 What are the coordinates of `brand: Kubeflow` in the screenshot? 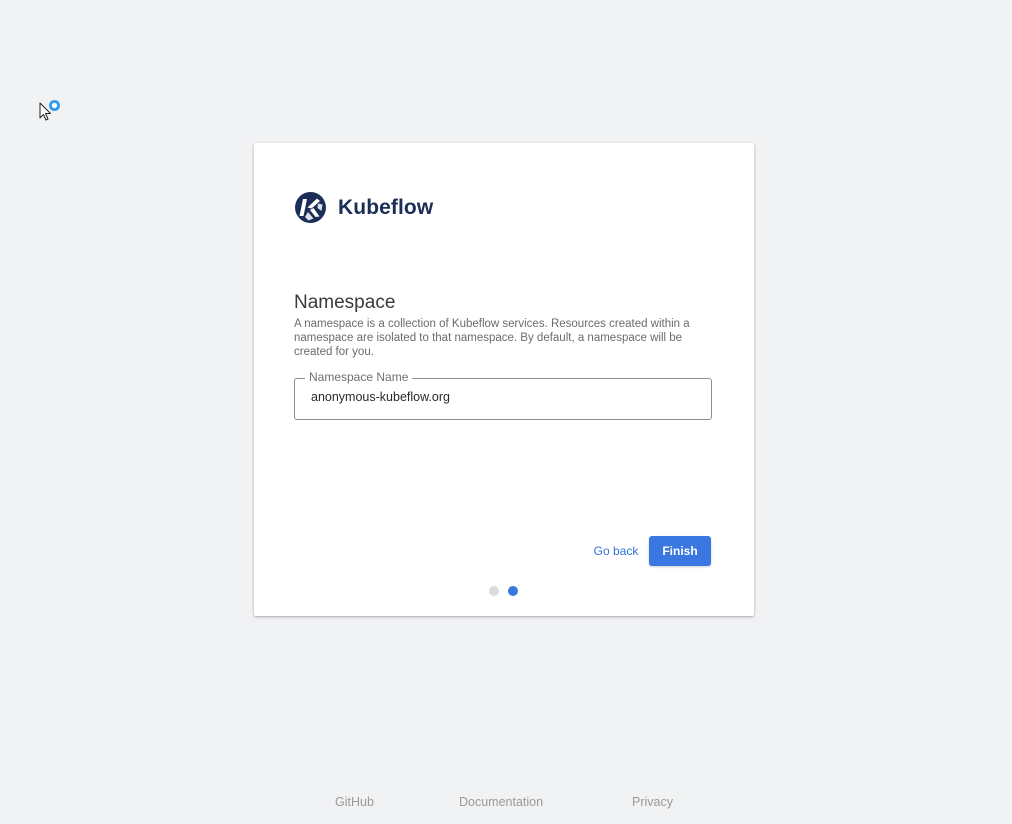 It's located at (363, 207).